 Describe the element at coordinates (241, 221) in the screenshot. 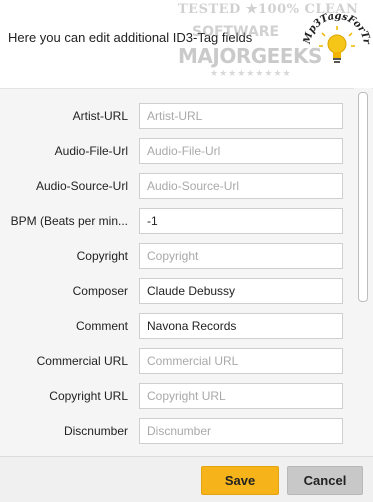

I see `bpm-input: -1` at that location.